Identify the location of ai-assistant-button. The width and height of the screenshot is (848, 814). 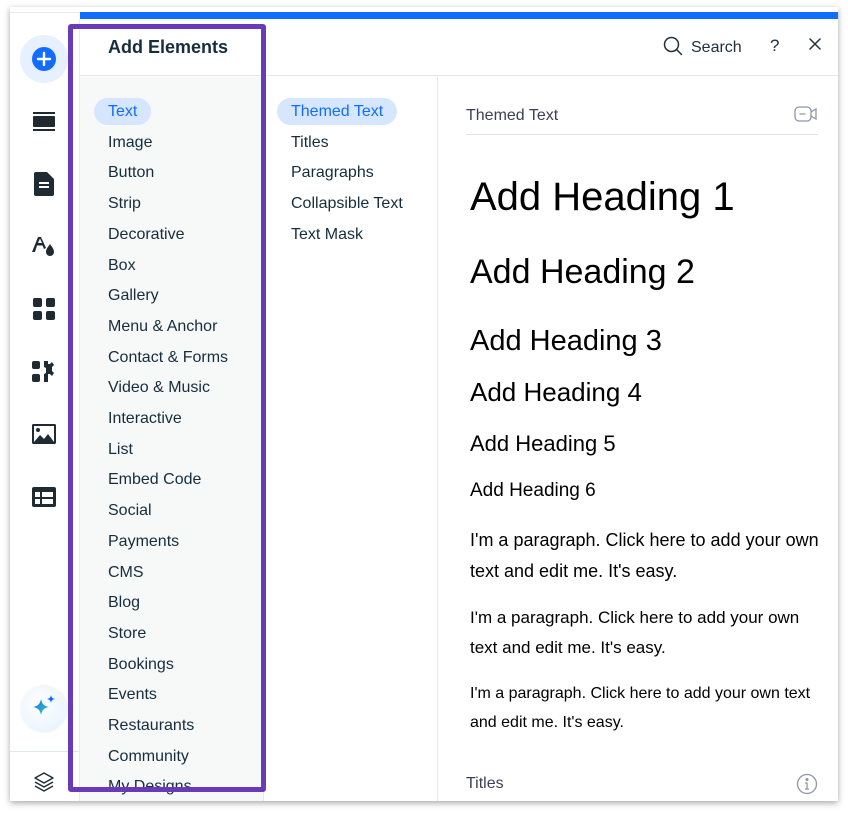
(44, 709).